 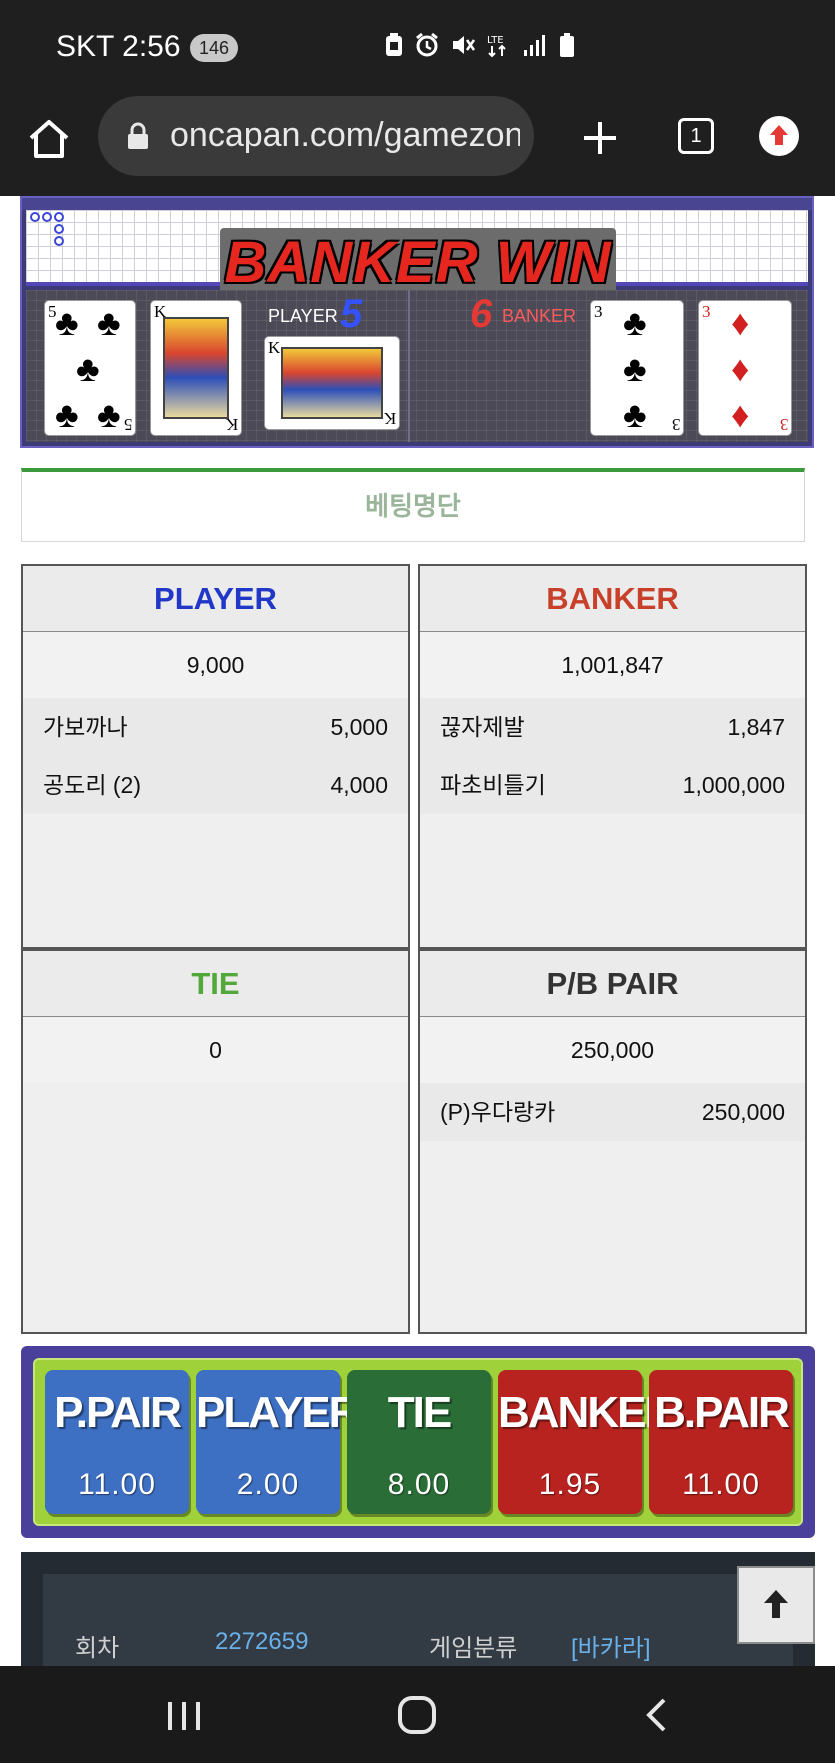 I want to click on odds-button-banker: BANKER 1.95, so click(x=587, y=1442).